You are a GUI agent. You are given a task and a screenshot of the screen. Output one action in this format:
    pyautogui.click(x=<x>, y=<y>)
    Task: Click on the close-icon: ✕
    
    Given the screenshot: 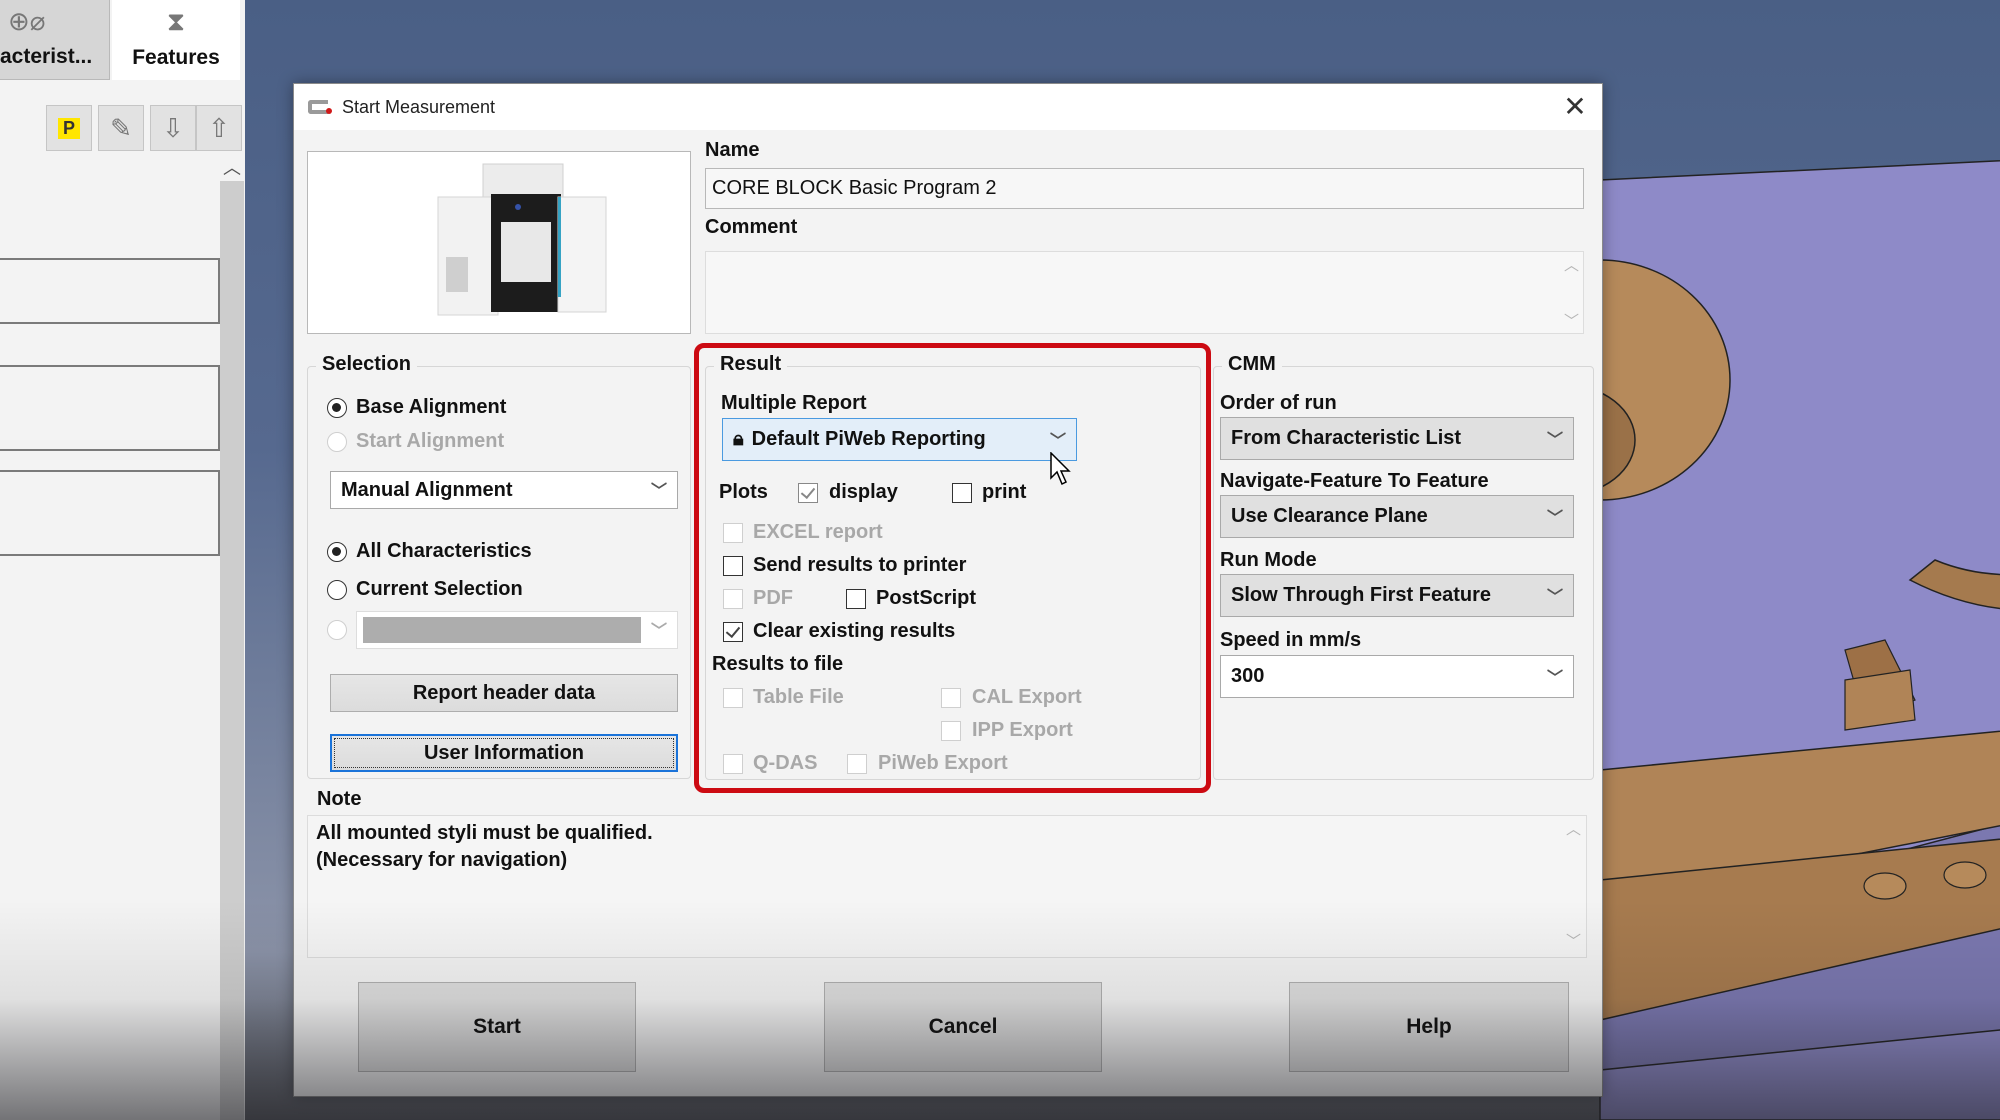 What is the action you would take?
    pyautogui.click(x=1575, y=106)
    